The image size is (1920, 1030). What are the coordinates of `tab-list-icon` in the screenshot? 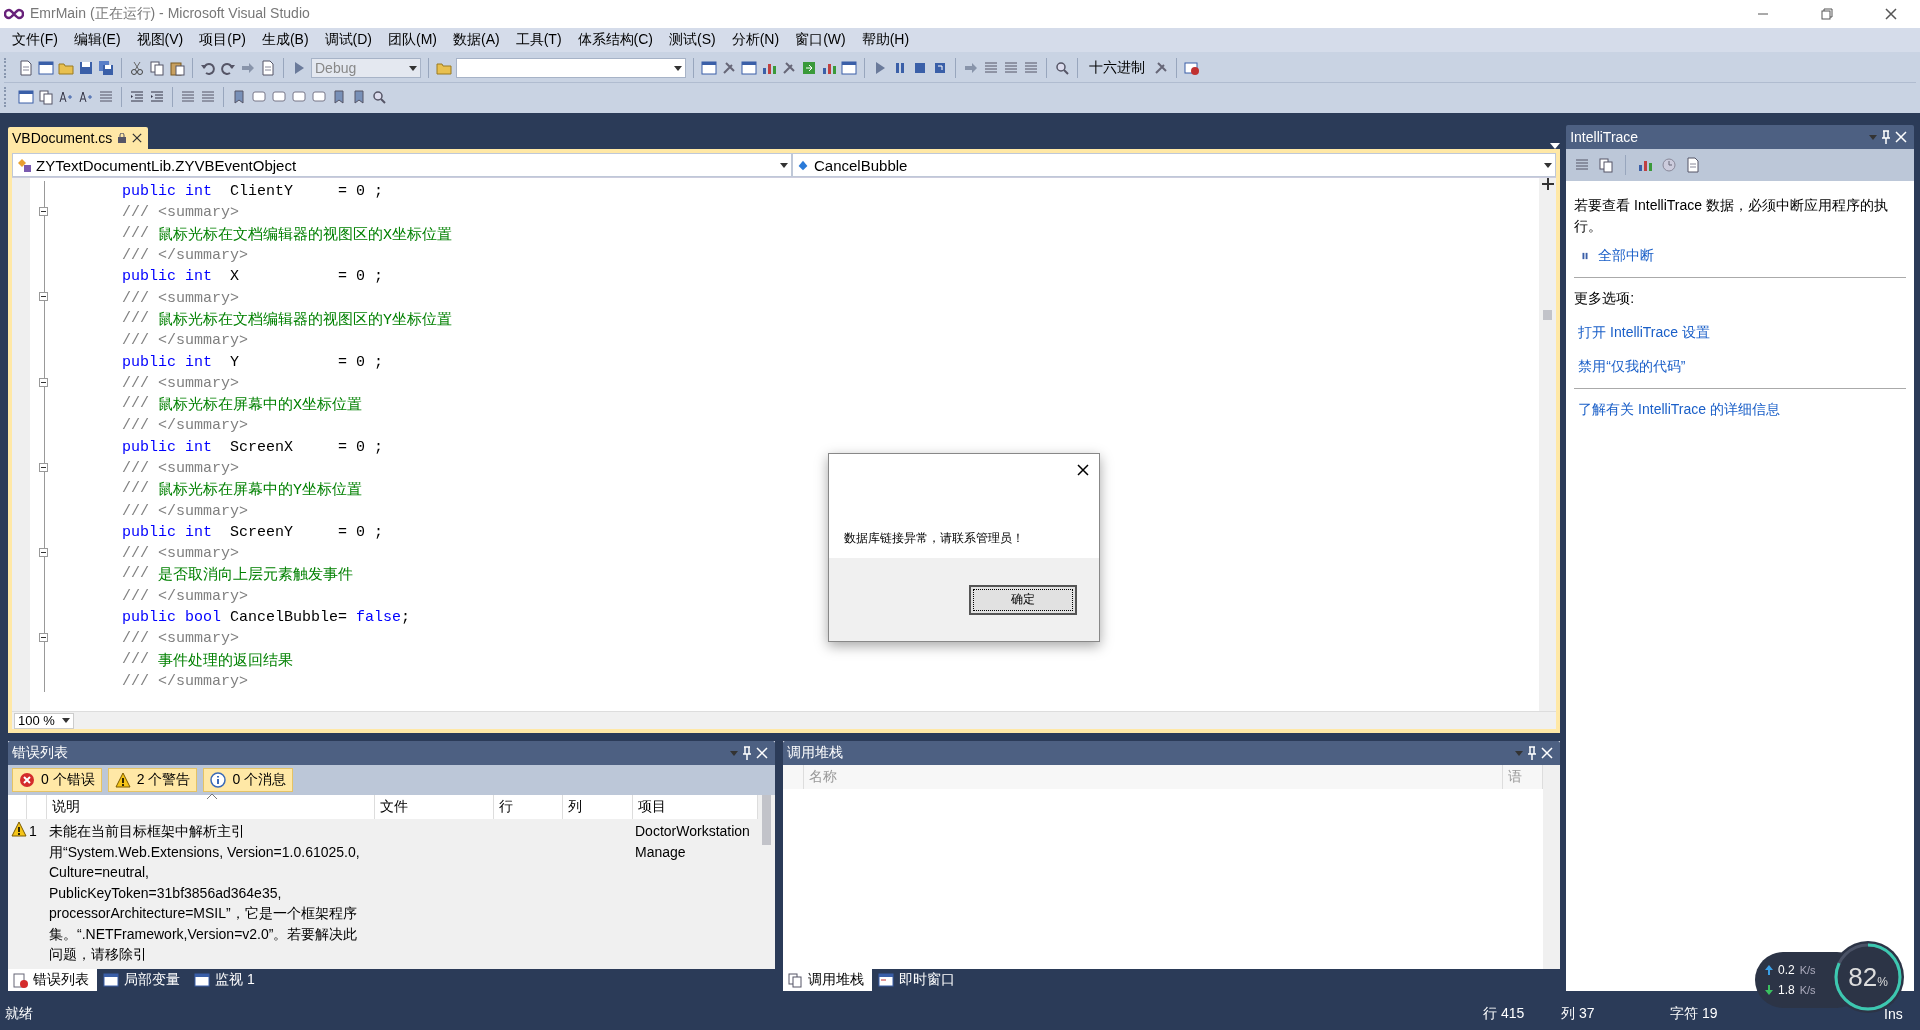 It's located at (1555, 145).